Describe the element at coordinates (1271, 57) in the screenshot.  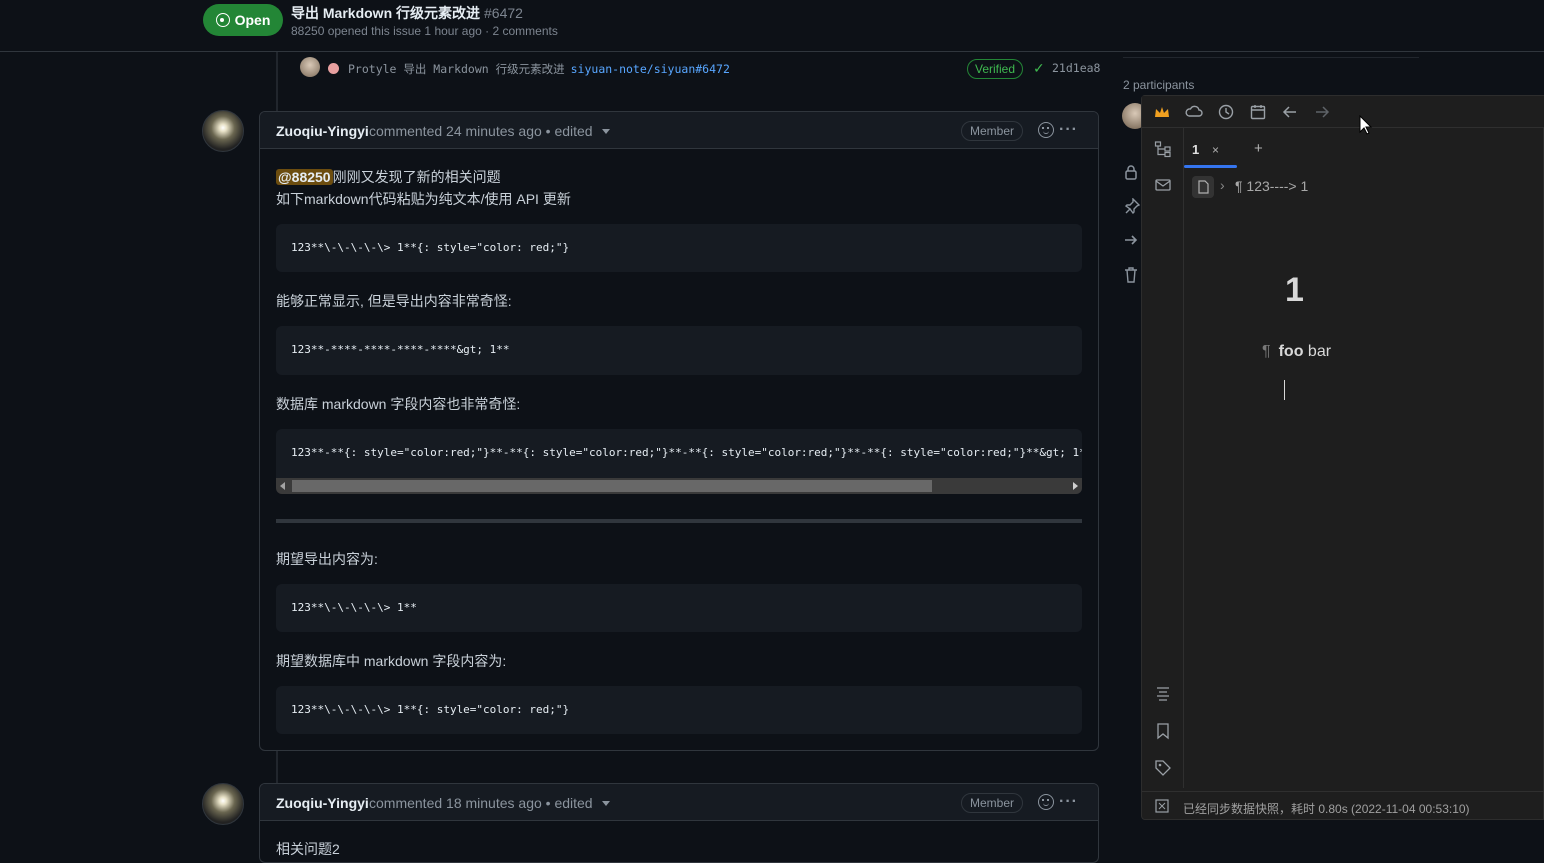
I see `sidebar-divider` at that location.